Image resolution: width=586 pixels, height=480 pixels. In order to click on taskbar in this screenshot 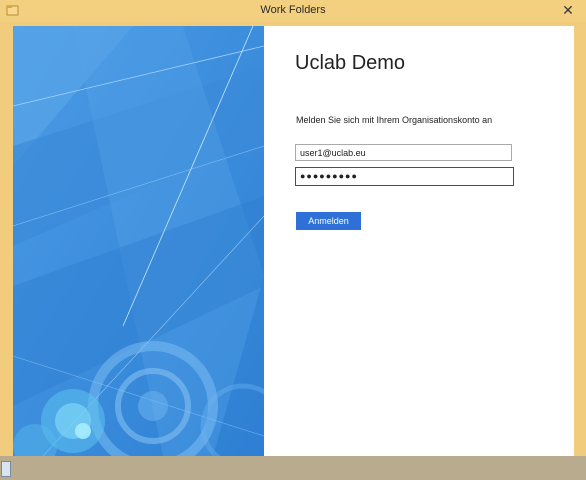, I will do `click(293, 468)`.